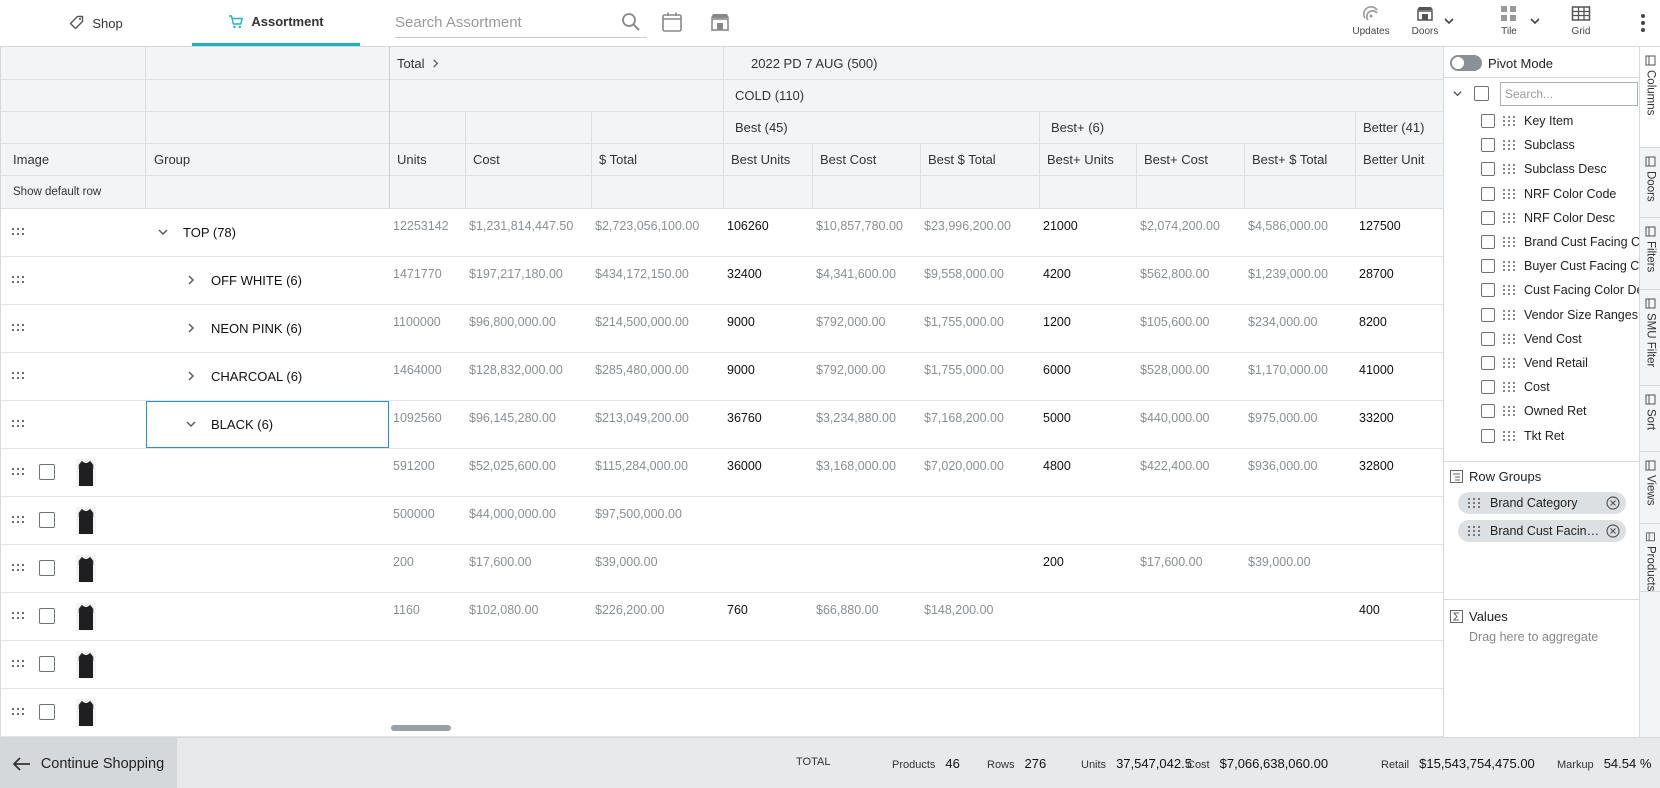 The image size is (1660, 788). I want to click on show-default-row-button: Show default row, so click(75, 192).